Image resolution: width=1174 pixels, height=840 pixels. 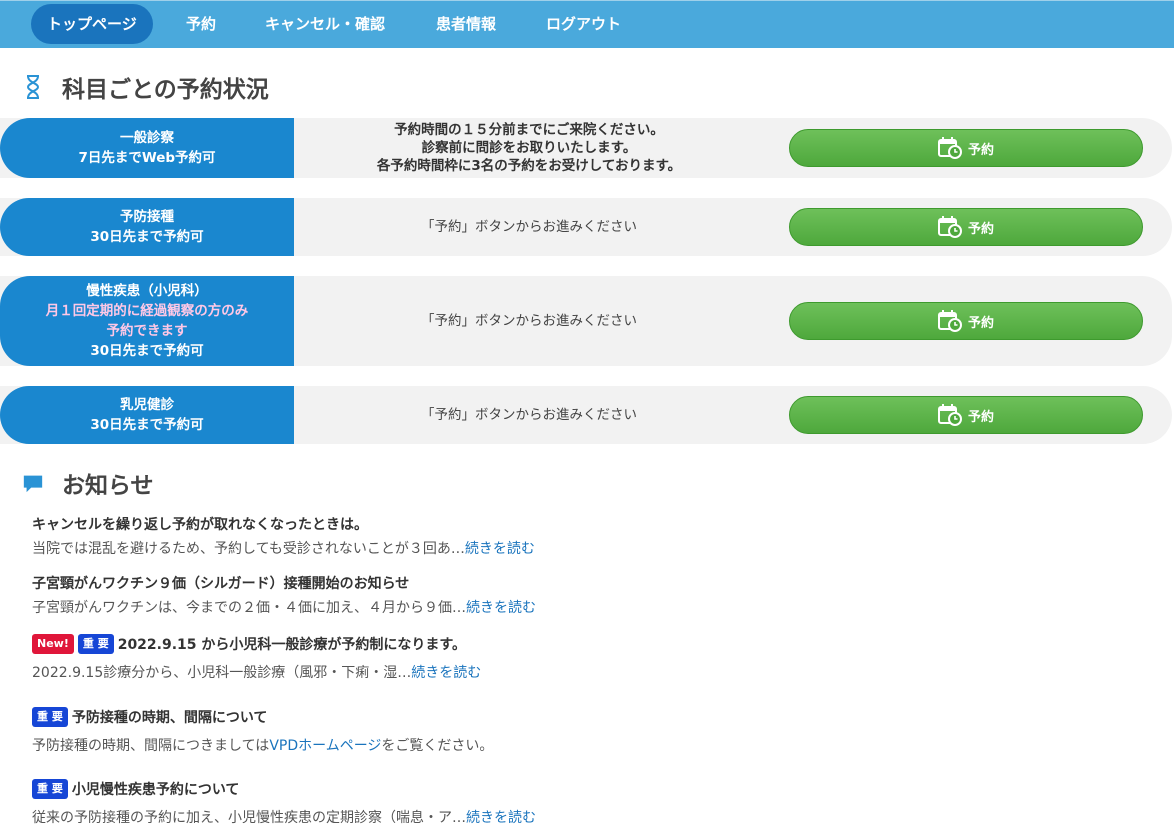 I want to click on reservation-section-heading: 科目ごとの予約状況, so click(x=145, y=87).